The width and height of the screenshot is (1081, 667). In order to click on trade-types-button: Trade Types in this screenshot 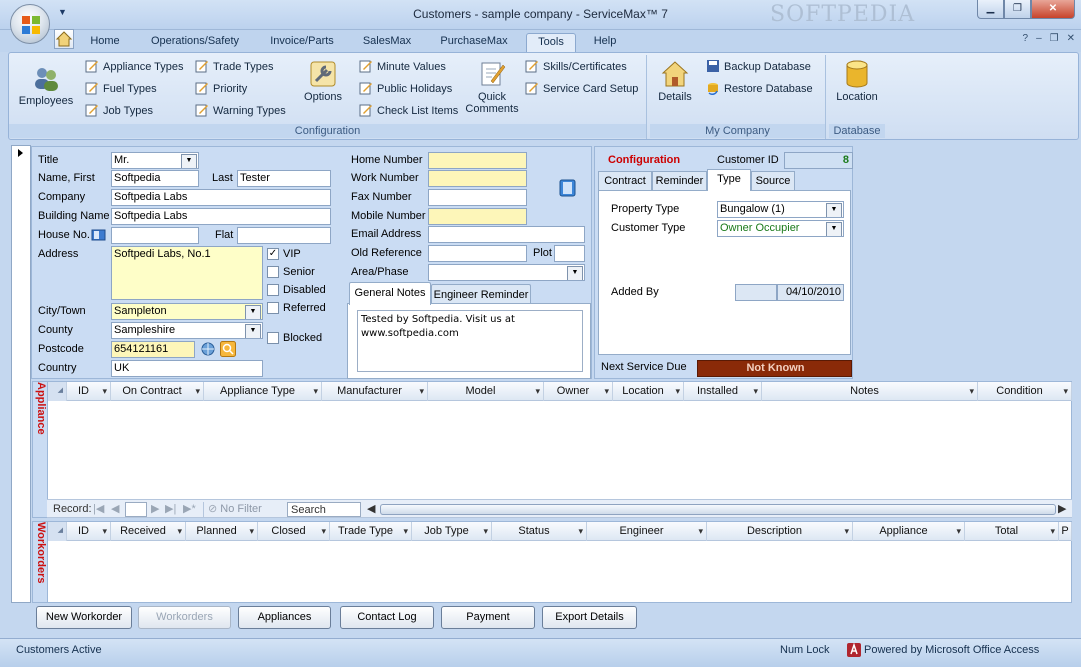, I will do `click(234, 67)`.